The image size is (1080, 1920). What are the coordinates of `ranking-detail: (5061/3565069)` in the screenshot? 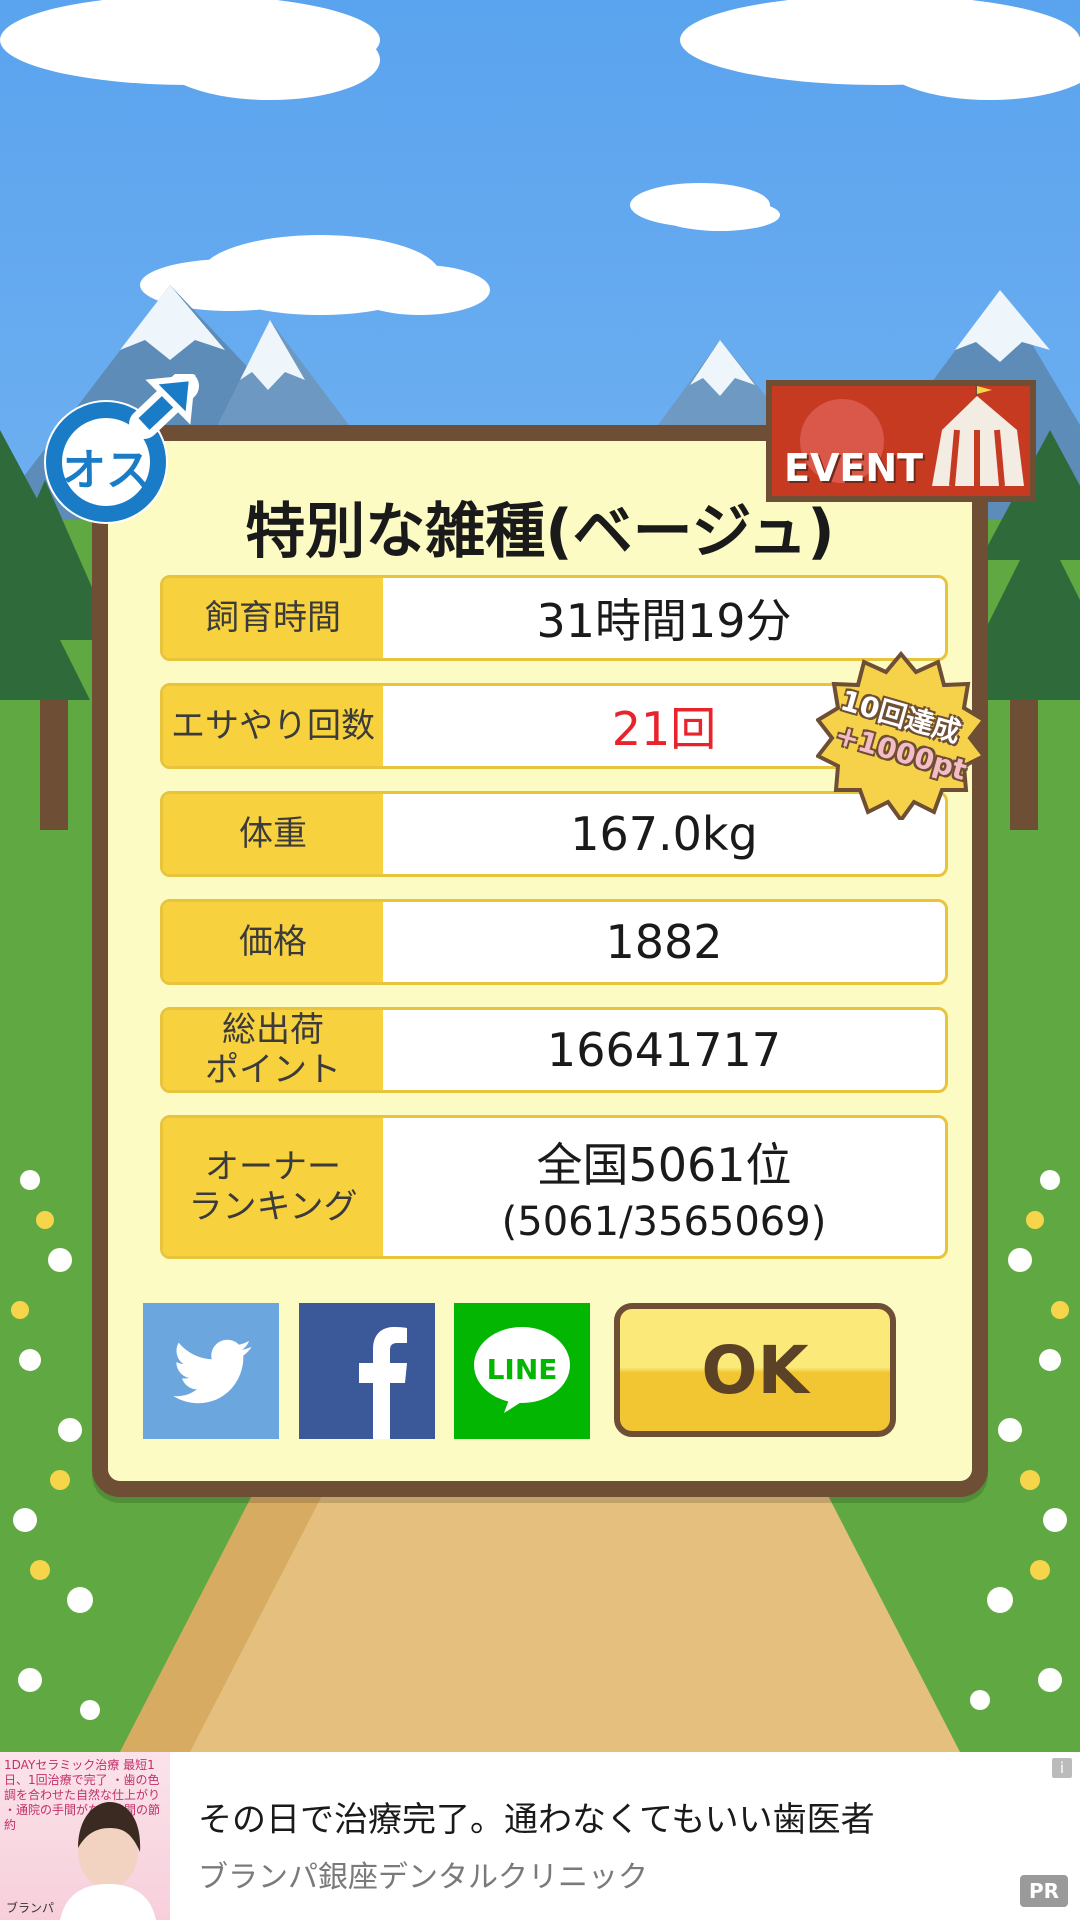 It's located at (664, 1222).